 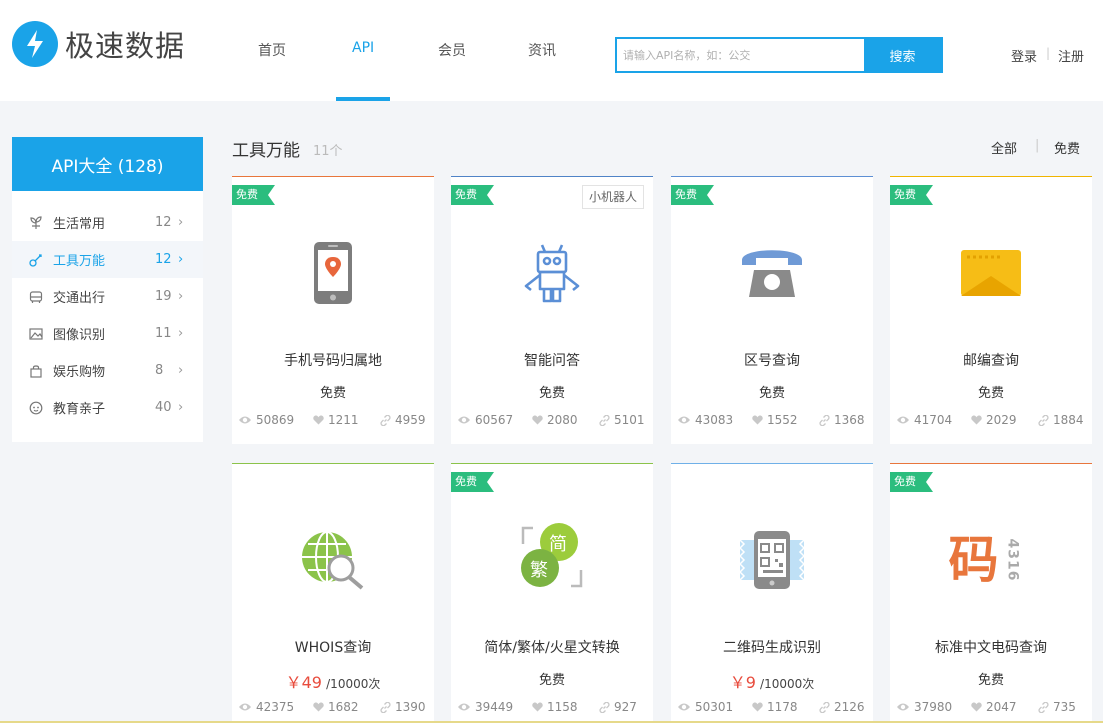 I want to click on likes-count: 1178, so click(x=782, y=707).